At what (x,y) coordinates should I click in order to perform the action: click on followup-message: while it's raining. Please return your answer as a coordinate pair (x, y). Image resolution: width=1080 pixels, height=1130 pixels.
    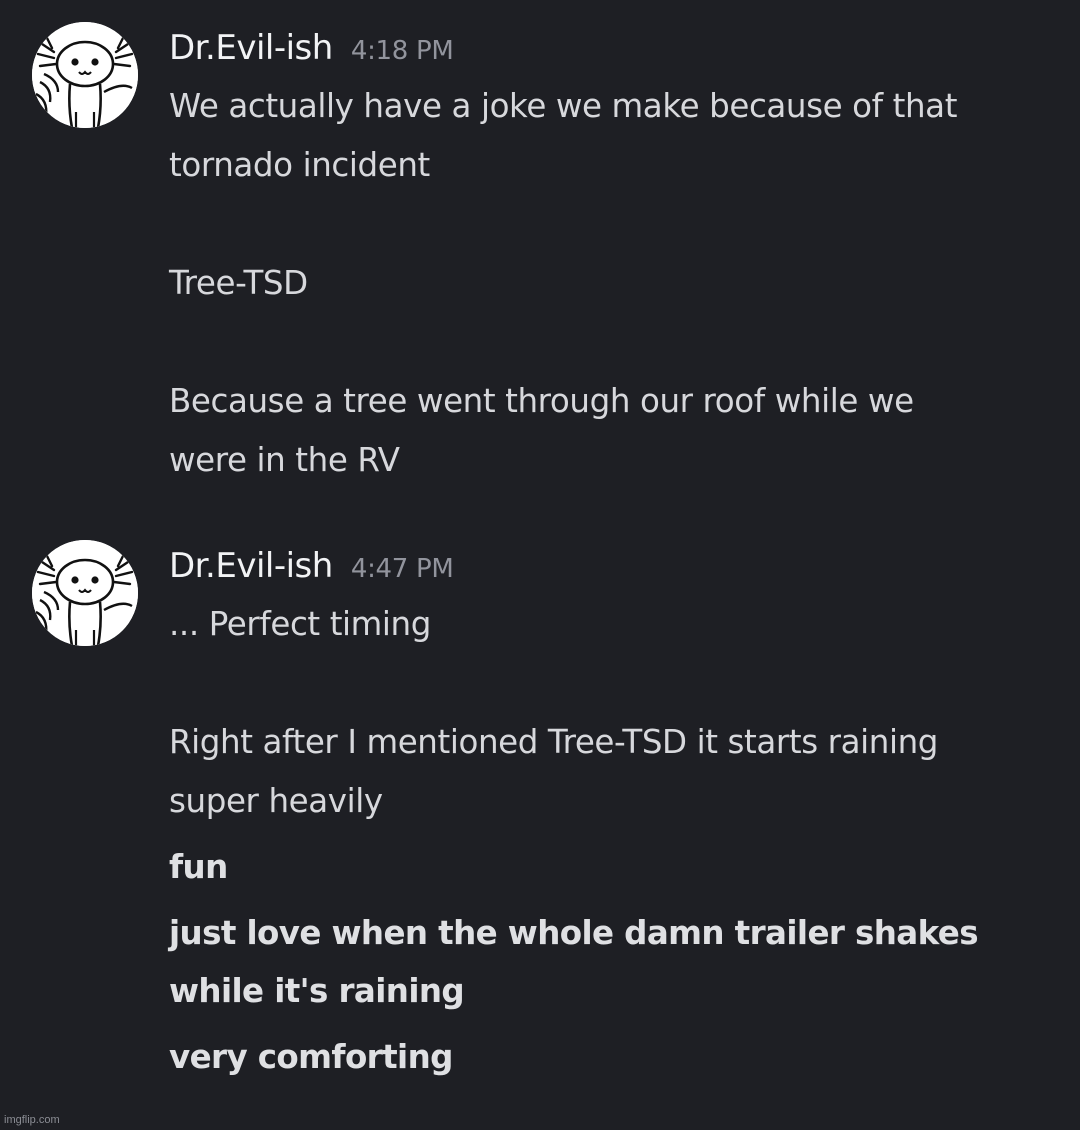
    Looking at the image, I should click on (317, 991).